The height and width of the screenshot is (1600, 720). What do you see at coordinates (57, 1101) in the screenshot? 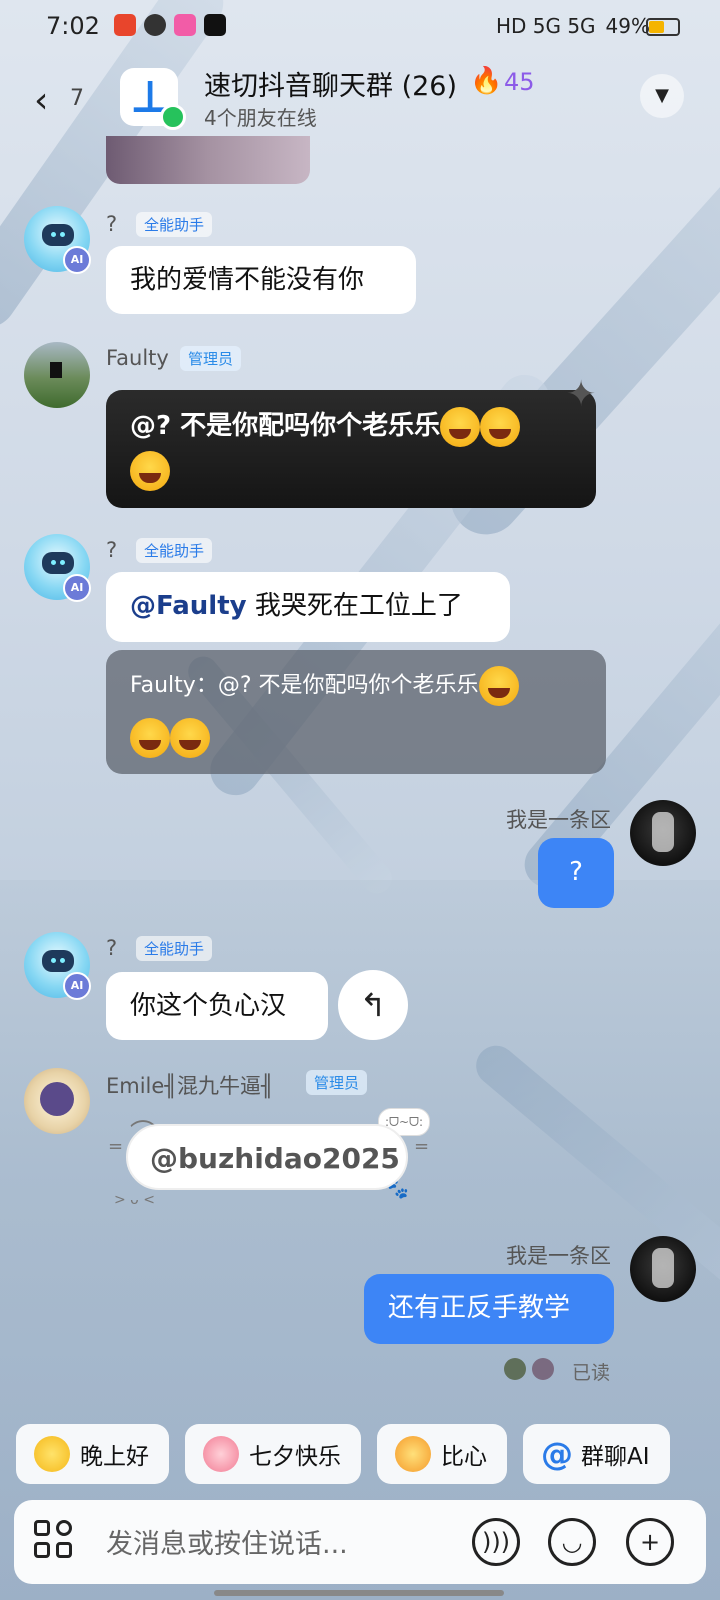
I see `emile-avatar` at bounding box center [57, 1101].